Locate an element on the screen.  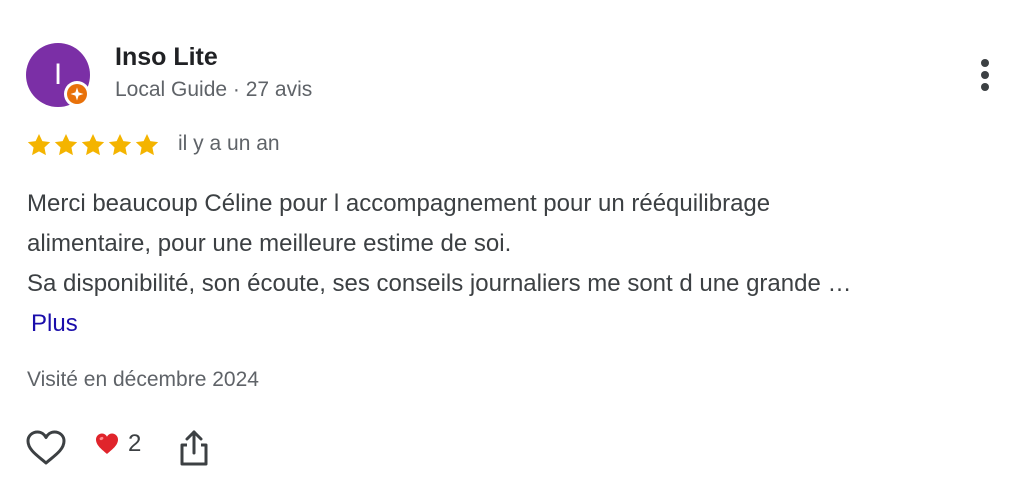
more-vert-icon is located at coordinates (985, 75).